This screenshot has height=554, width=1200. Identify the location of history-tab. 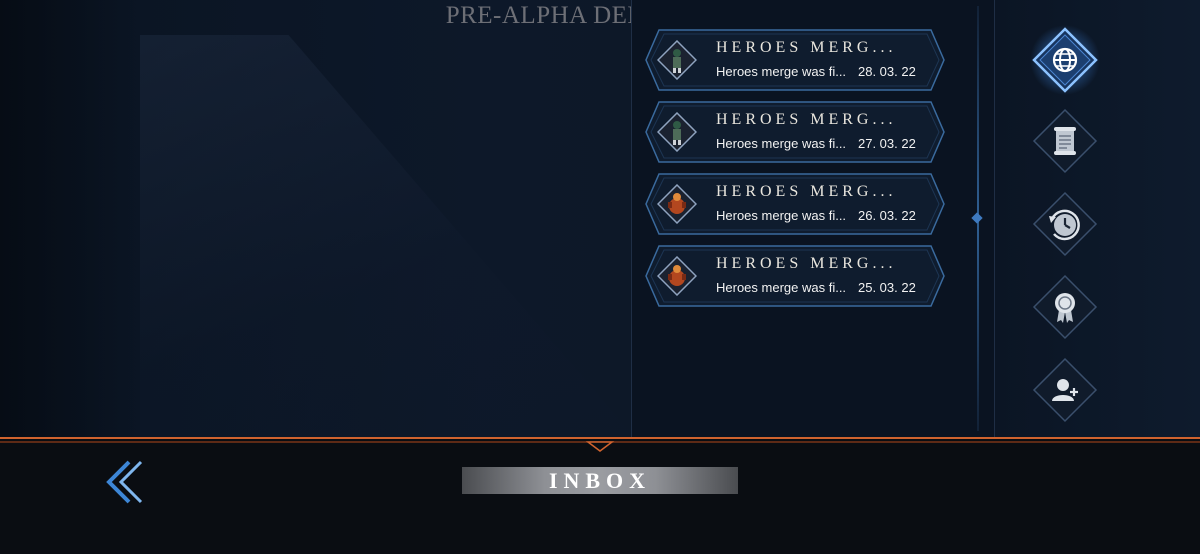
(1065, 224).